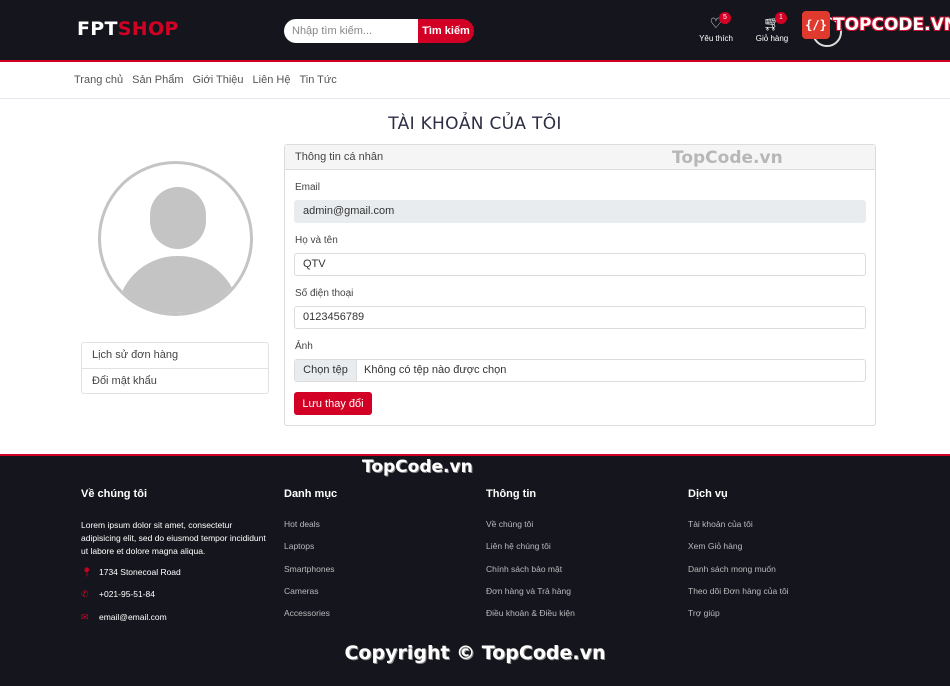 The width and height of the screenshot is (950, 686). I want to click on page-title: TÀI KHOẢN CỦA TÔI, so click(475, 124).